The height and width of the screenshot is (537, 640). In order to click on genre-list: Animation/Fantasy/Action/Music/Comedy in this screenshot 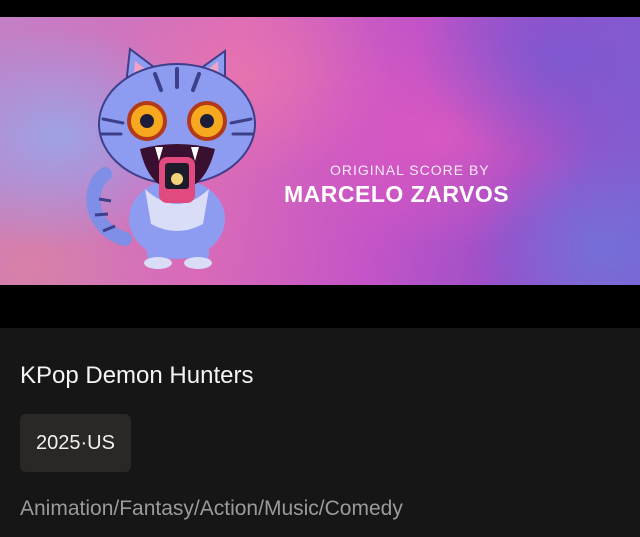, I will do `click(211, 508)`.